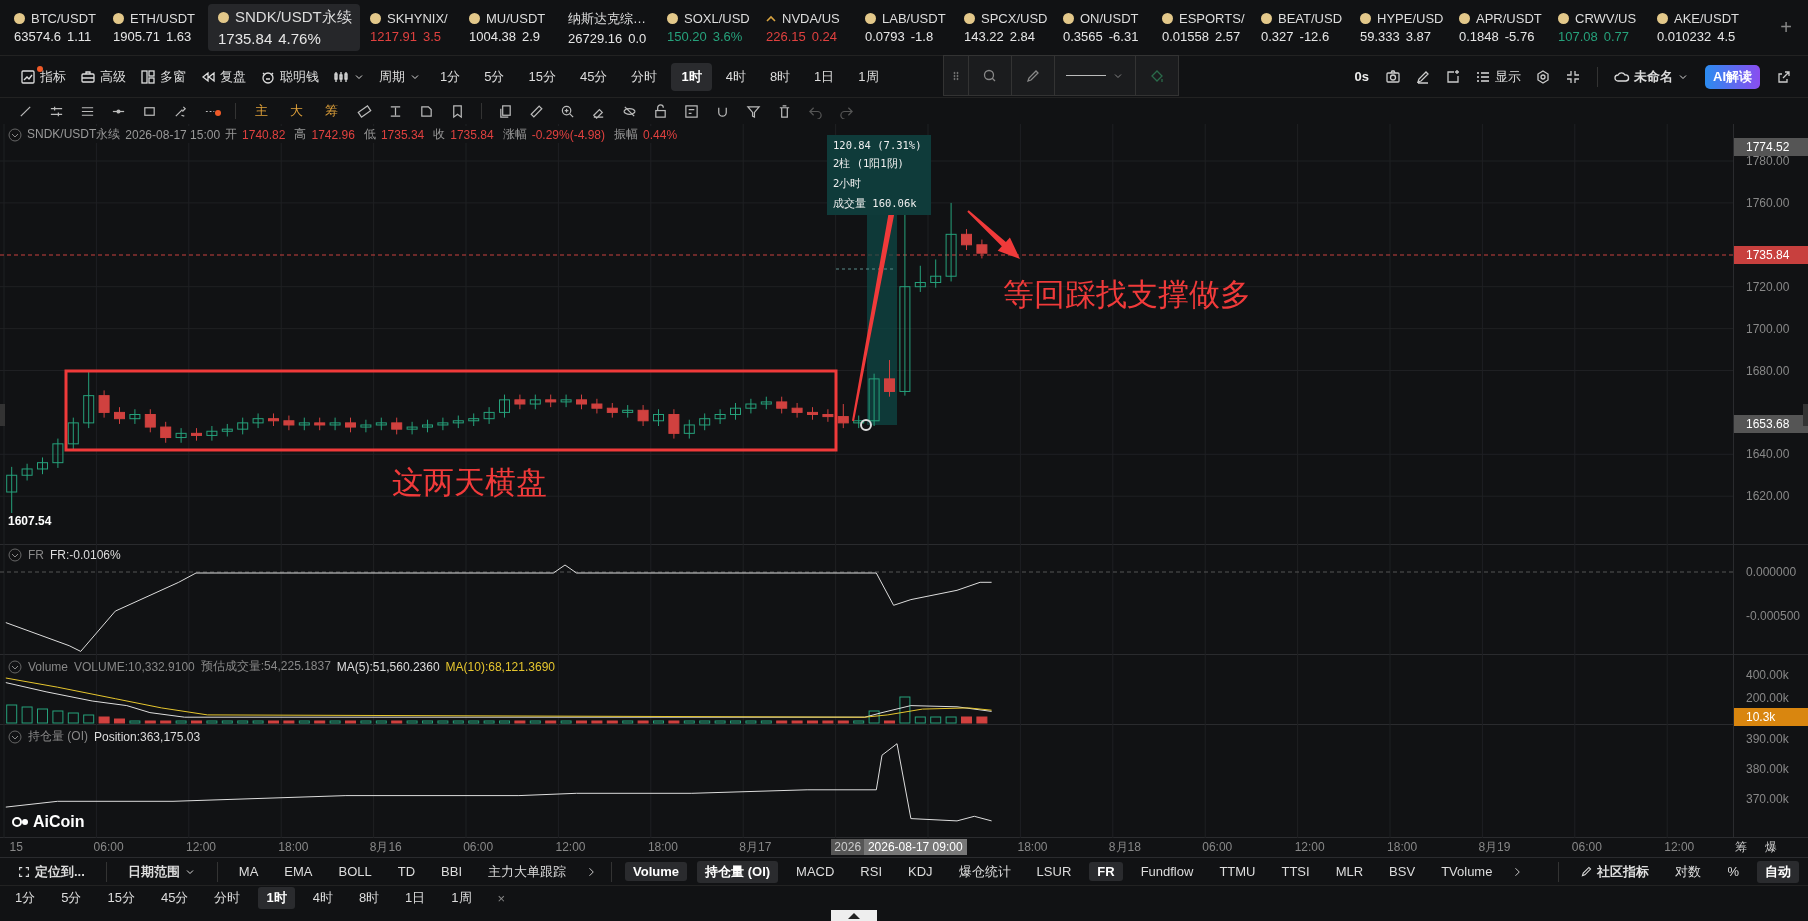  What do you see at coordinates (984, 871) in the screenshot?
I see `indicator-tab: 爆仓统计` at bounding box center [984, 871].